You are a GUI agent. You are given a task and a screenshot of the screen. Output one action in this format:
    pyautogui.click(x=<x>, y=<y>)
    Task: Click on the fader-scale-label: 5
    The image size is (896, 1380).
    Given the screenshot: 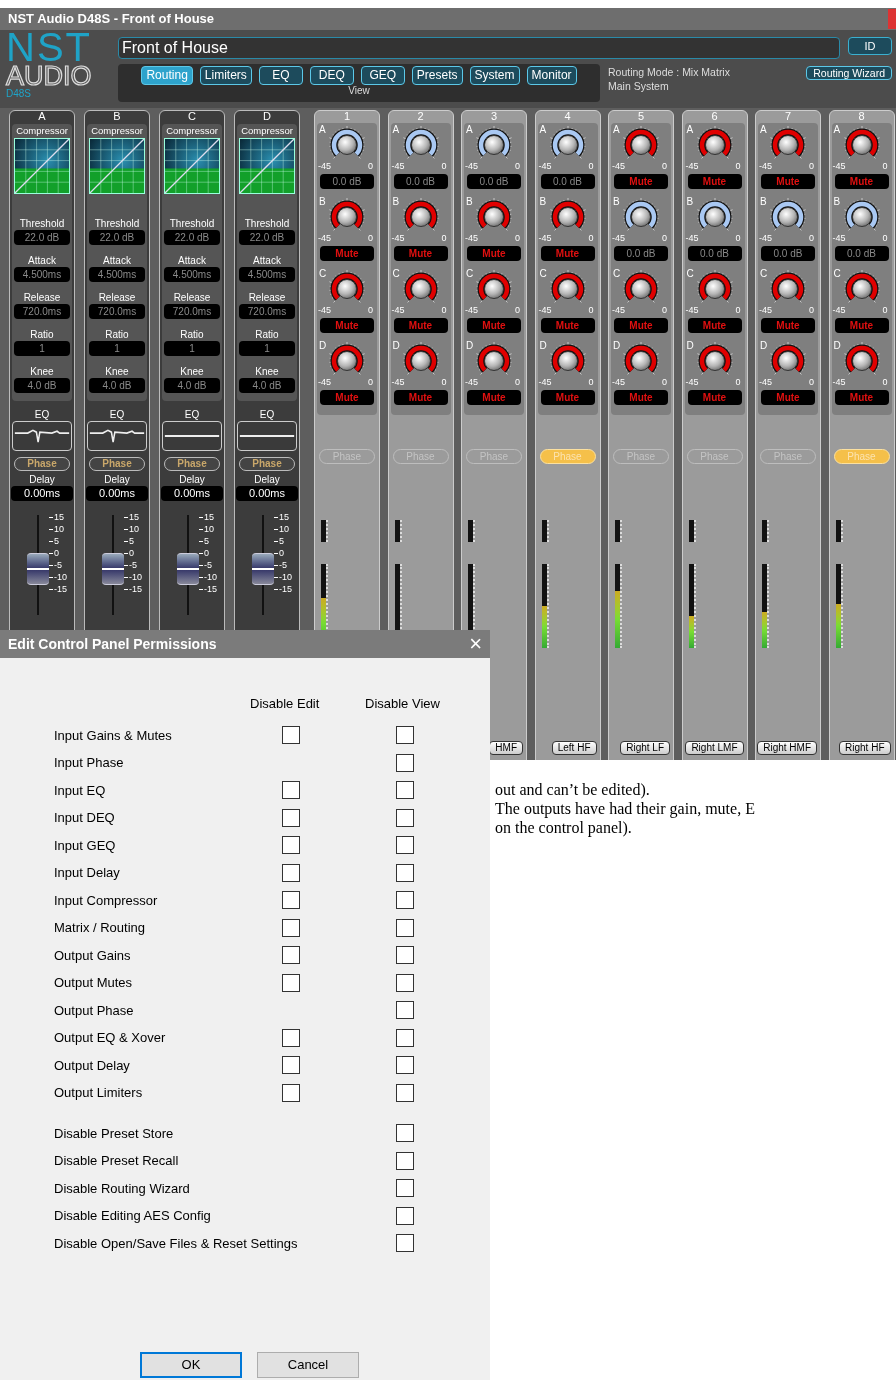 What is the action you would take?
    pyautogui.click(x=131, y=541)
    